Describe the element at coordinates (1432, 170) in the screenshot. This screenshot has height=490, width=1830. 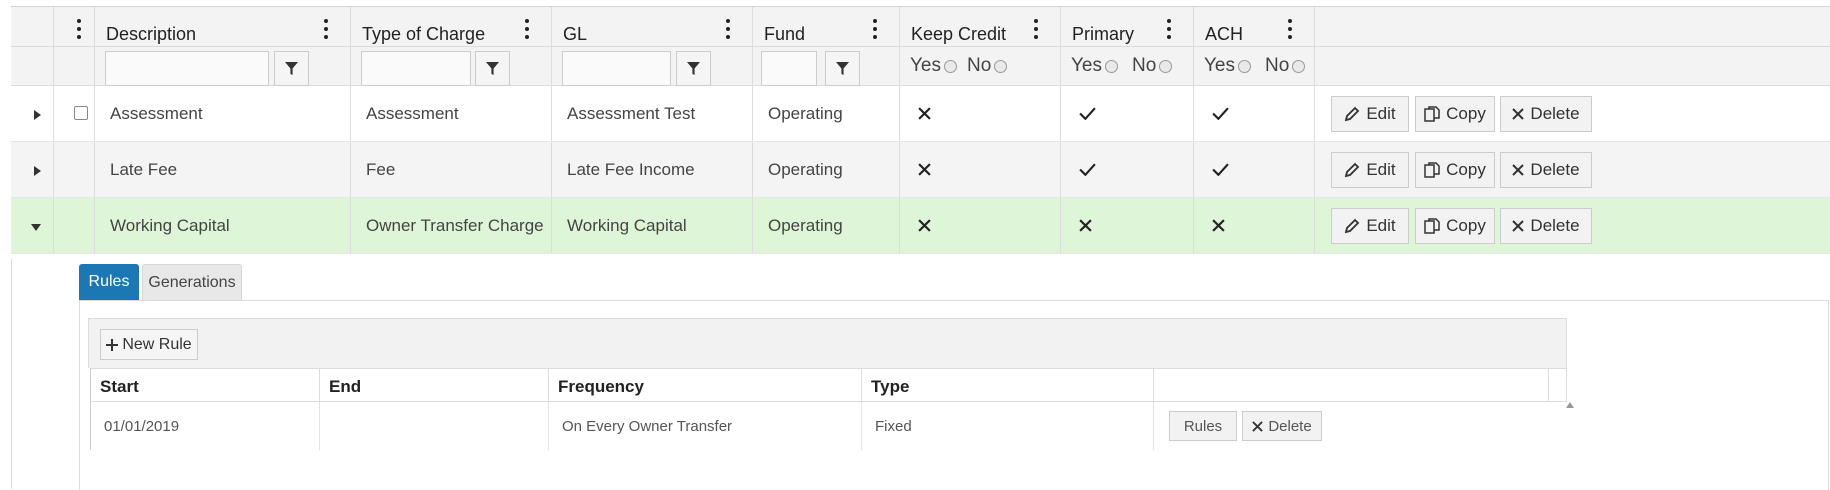
I see `copy-icon` at that location.